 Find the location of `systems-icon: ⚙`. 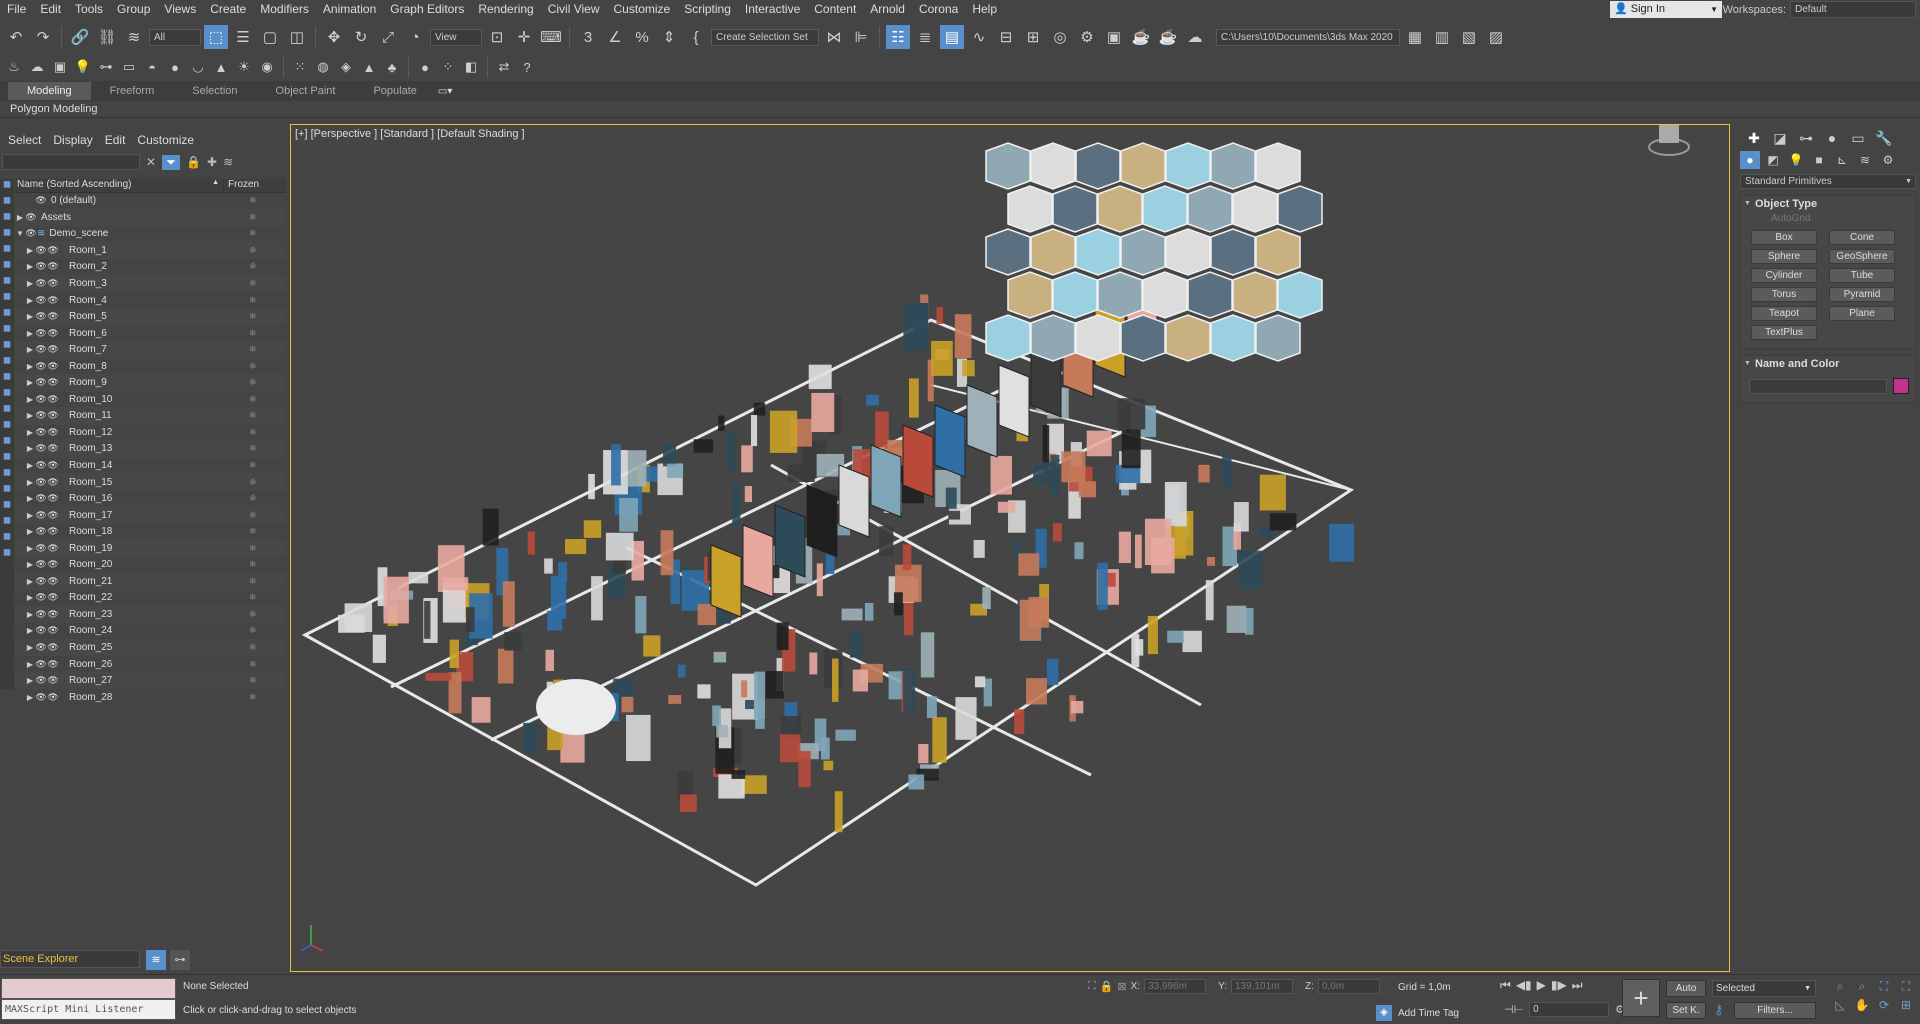

systems-icon: ⚙ is located at coordinates (1888, 160).